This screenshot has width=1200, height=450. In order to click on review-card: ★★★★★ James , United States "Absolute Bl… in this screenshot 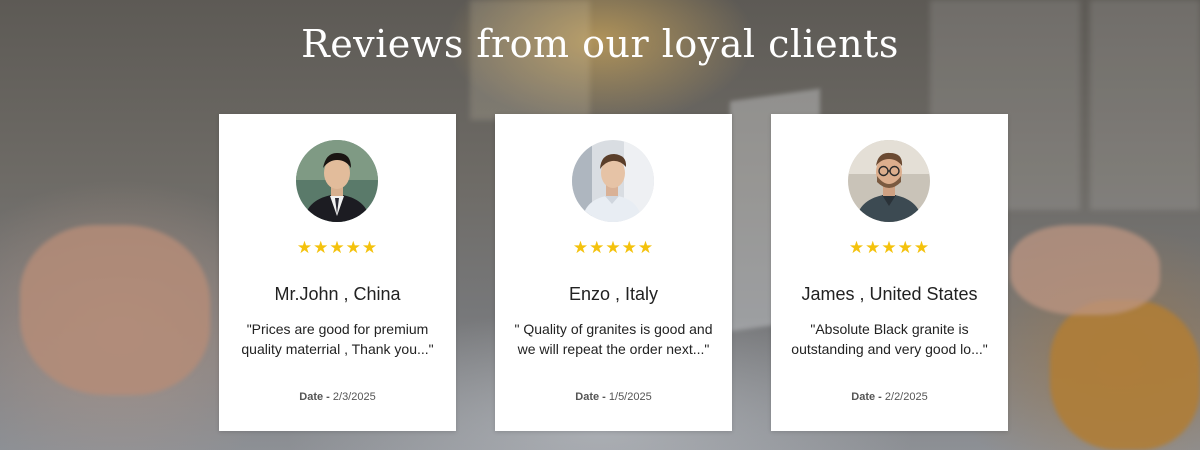, I will do `click(889, 272)`.